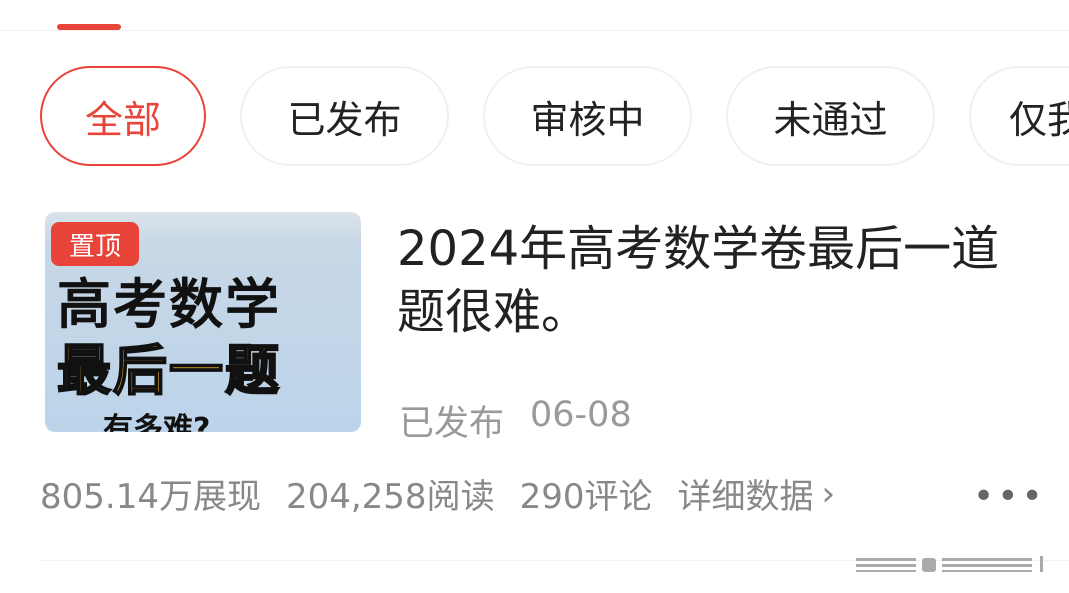 This screenshot has width=1069, height=593. I want to click on impressions-count: 805.14万展现, so click(150, 497).